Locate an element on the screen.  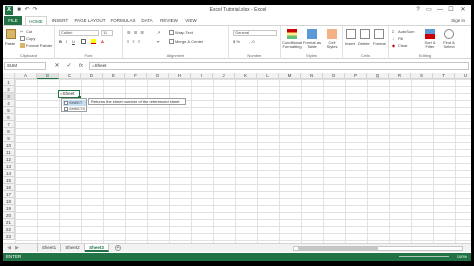
sign-in-link: Sign in is located at coordinates (458, 20).